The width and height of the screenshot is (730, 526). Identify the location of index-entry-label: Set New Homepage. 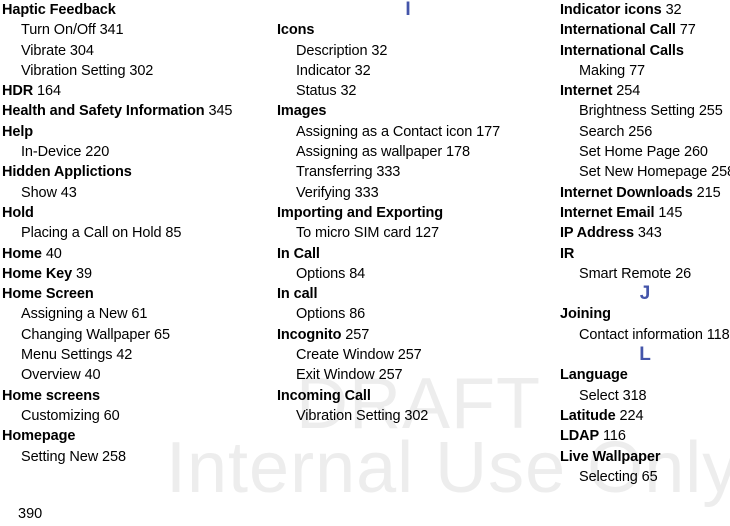
(643, 172).